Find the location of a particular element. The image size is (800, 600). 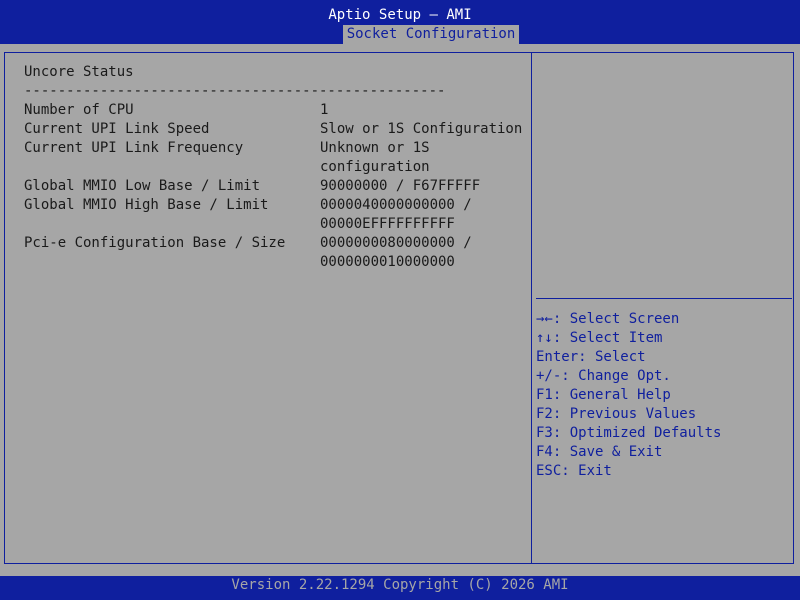

help-save-exit: F4: Save & Exit is located at coordinates (599, 452).